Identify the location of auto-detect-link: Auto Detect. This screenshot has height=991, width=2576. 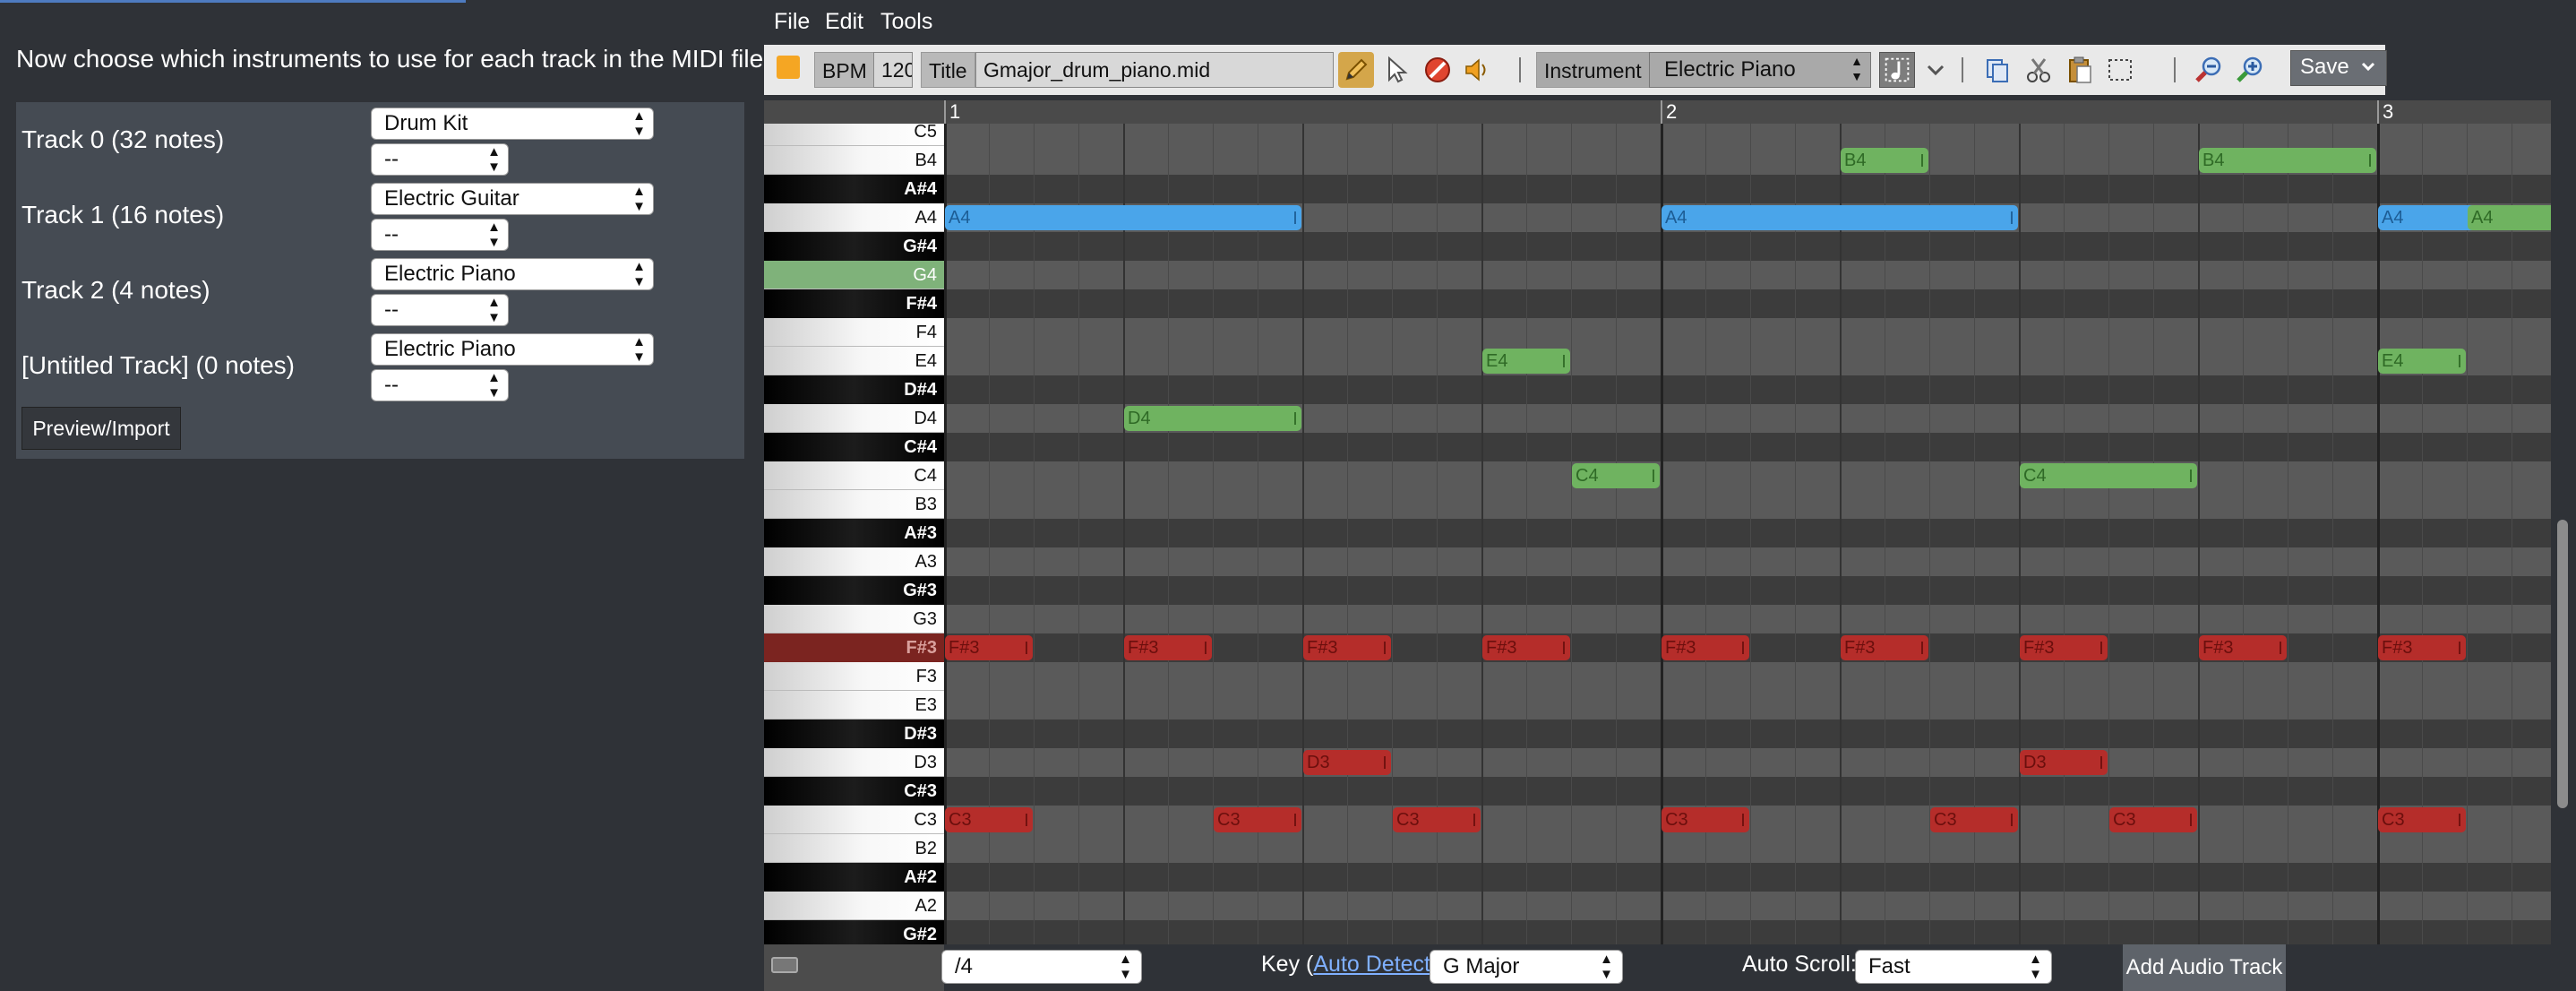
(1371, 964).